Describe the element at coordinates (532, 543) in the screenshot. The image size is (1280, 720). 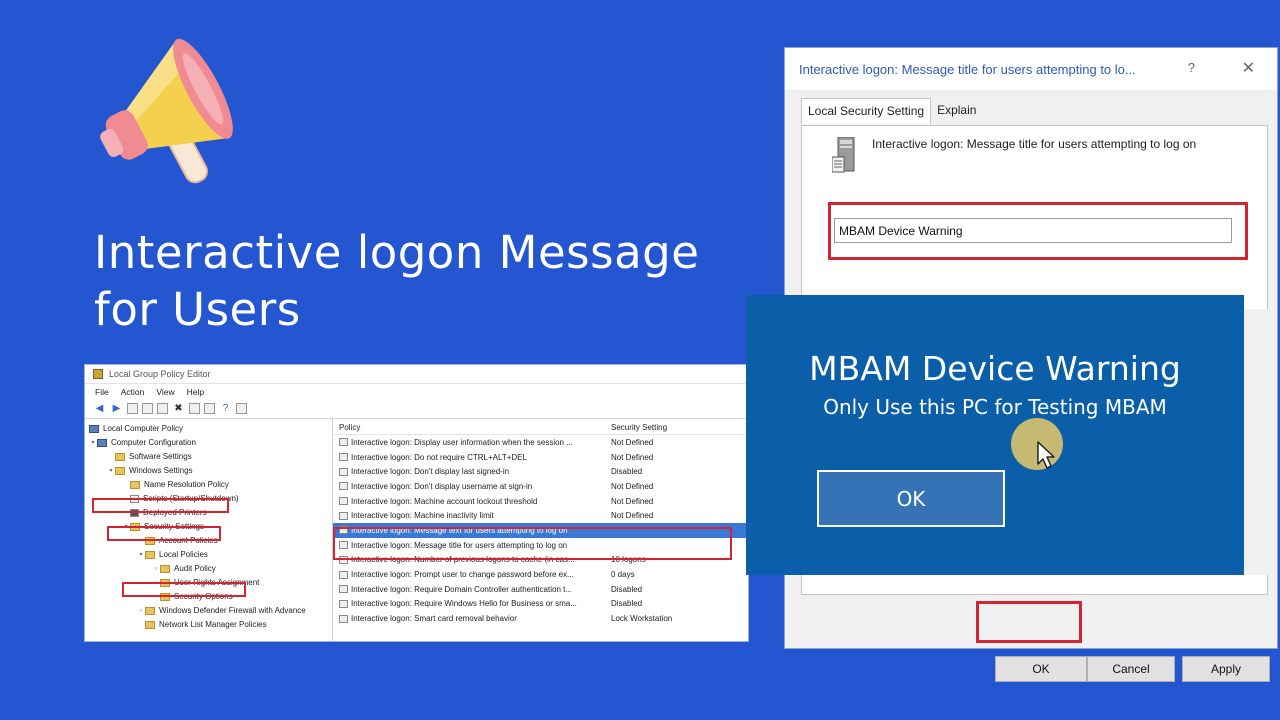
I see `highlight-message-policies` at that location.